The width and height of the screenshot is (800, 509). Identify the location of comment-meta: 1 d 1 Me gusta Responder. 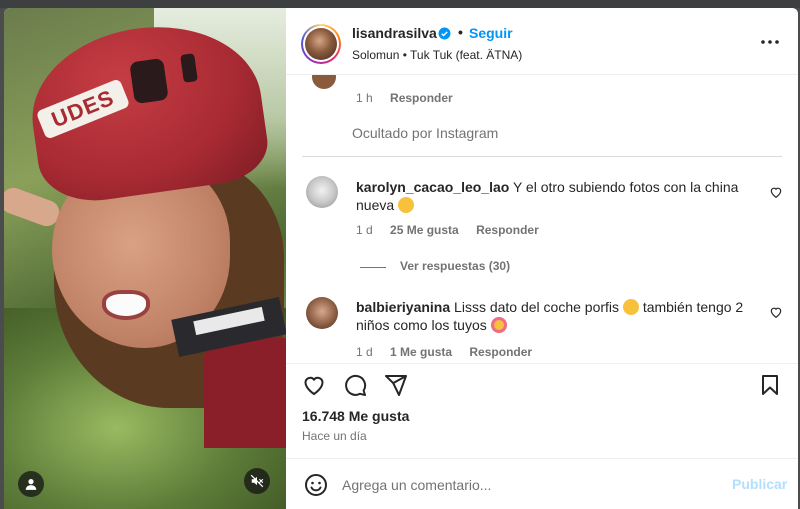
(444, 352).